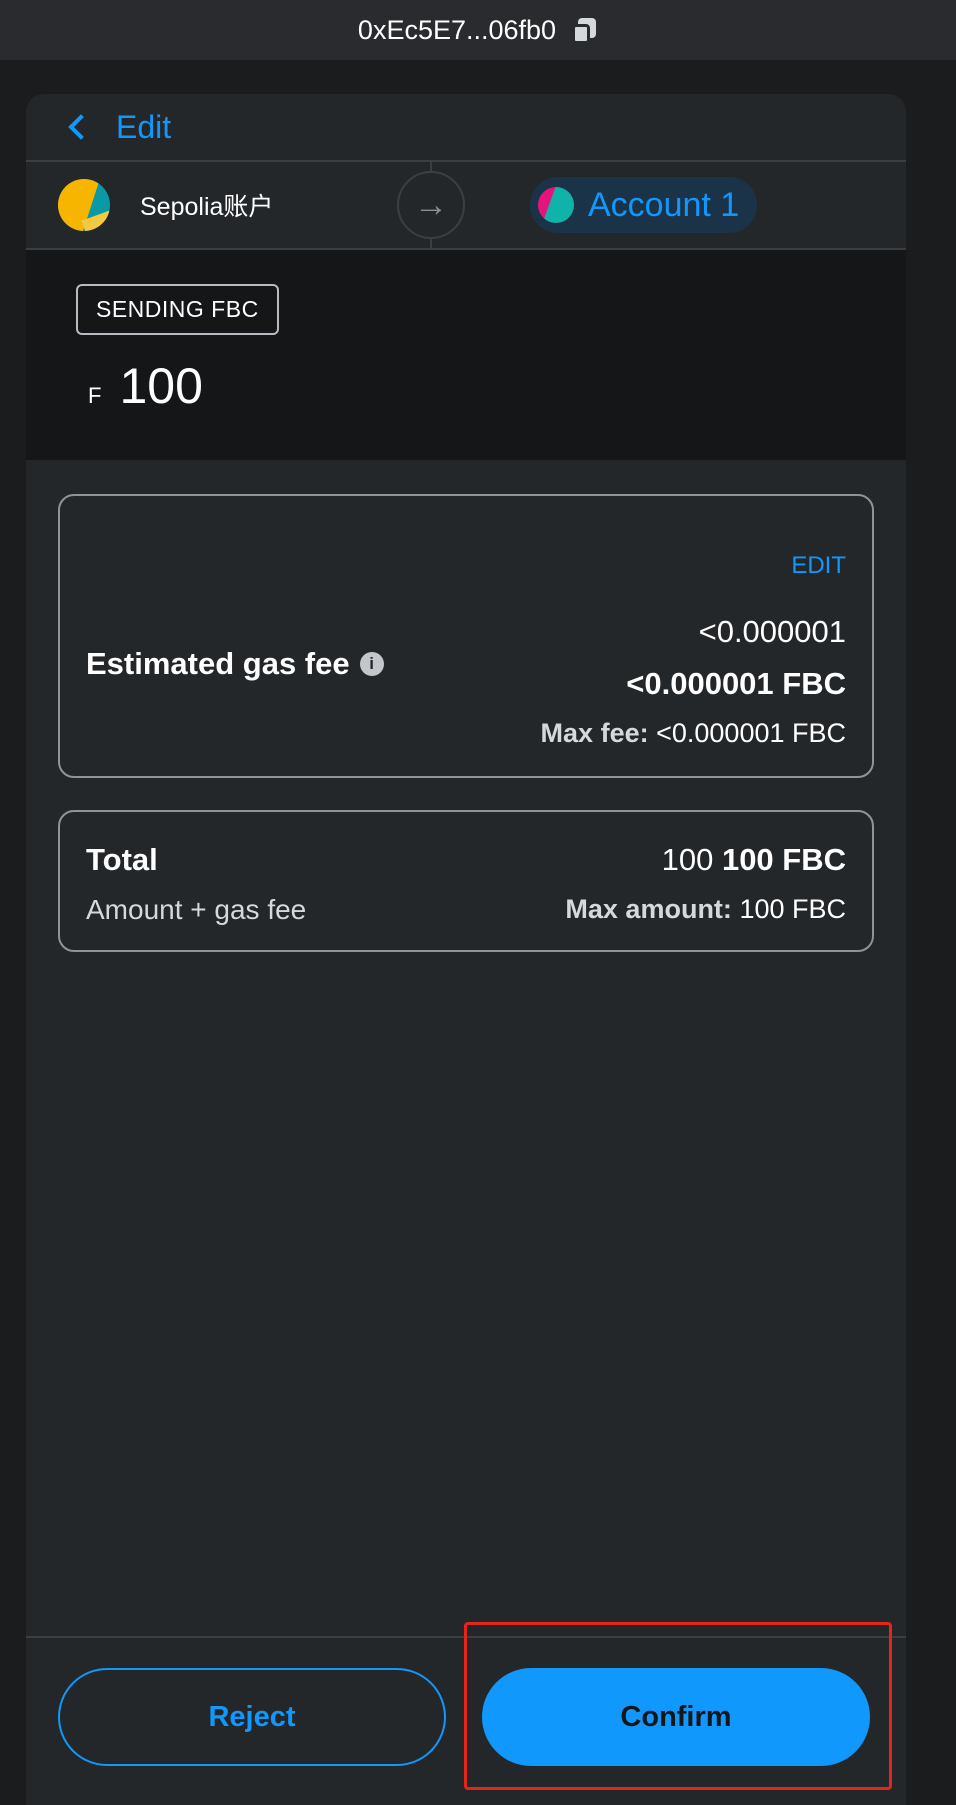 The height and width of the screenshot is (1805, 956). I want to click on sender-name: Sepolia账户, so click(207, 207).